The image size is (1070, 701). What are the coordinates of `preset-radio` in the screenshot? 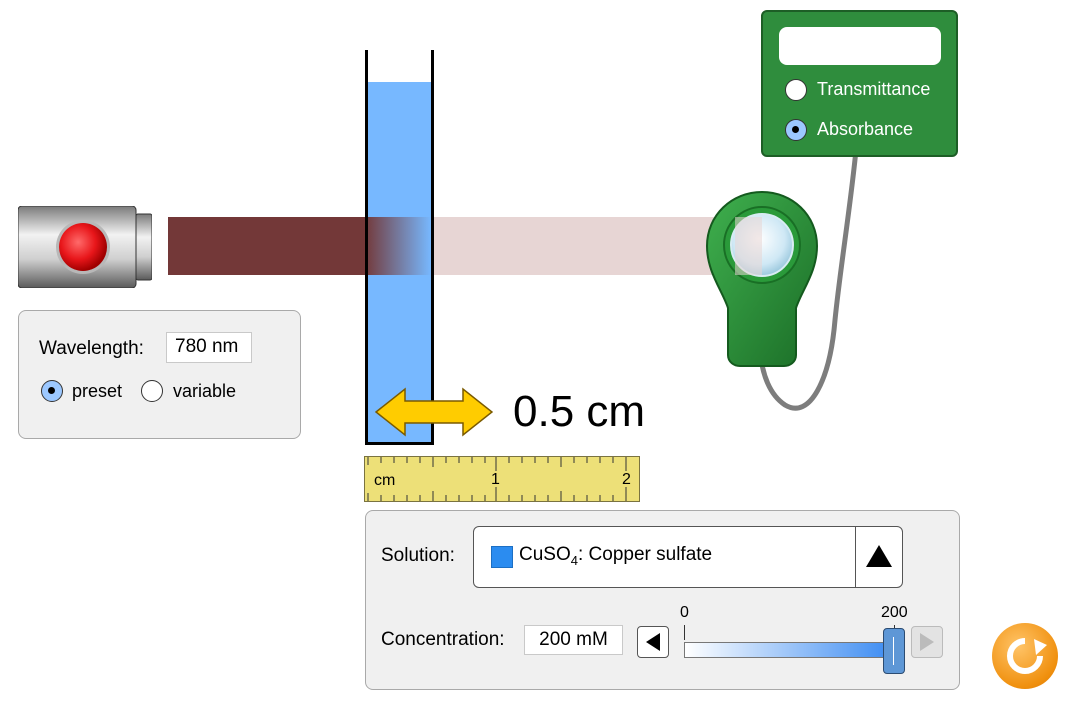 It's located at (52, 391).